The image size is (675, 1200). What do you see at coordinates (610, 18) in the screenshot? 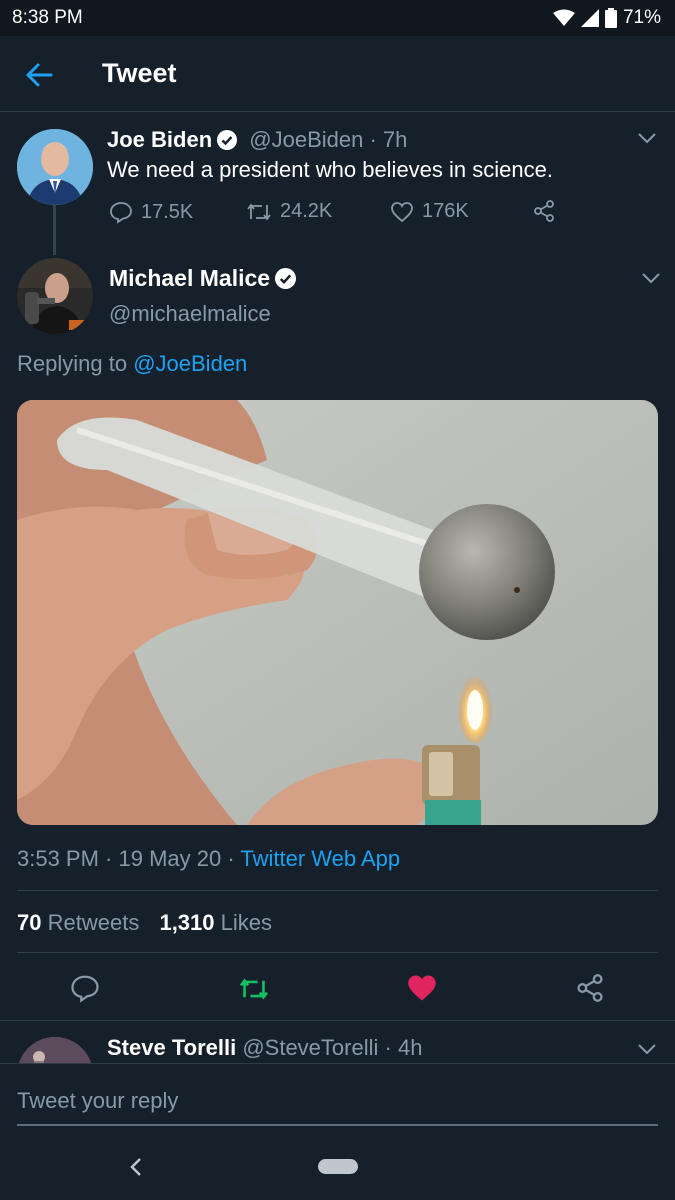
I see `battery-icon` at bounding box center [610, 18].